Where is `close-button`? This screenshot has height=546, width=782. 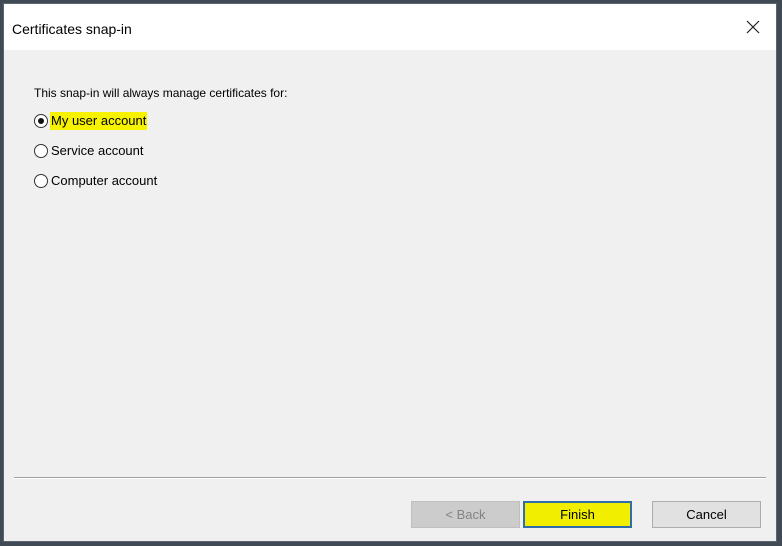 close-button is located at coordinates (753, 27).